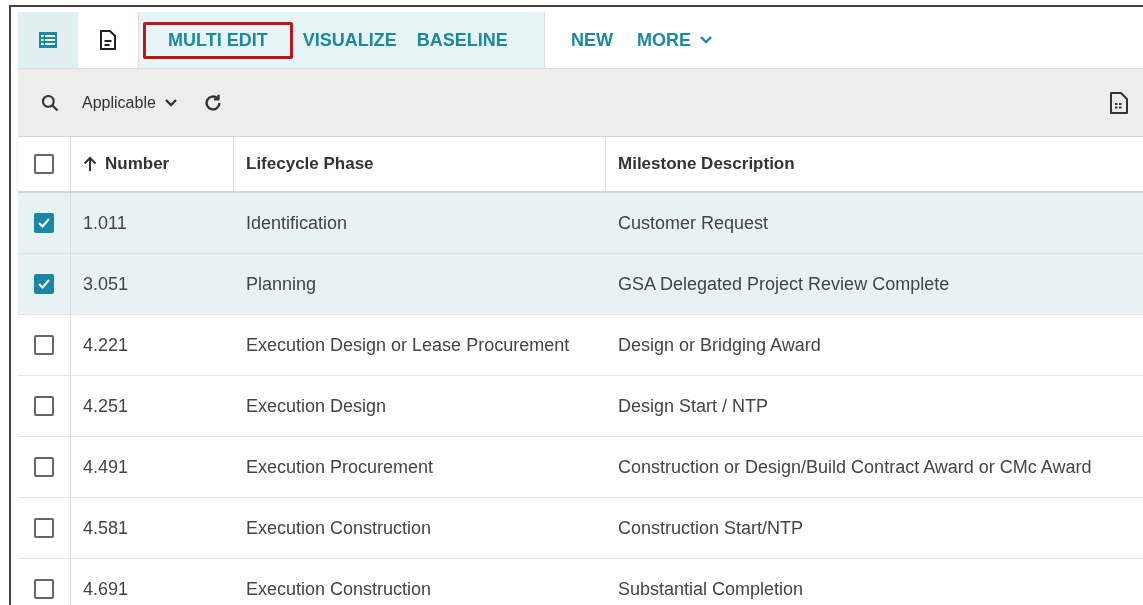  I want to click on search-icon, so click(50, 102).